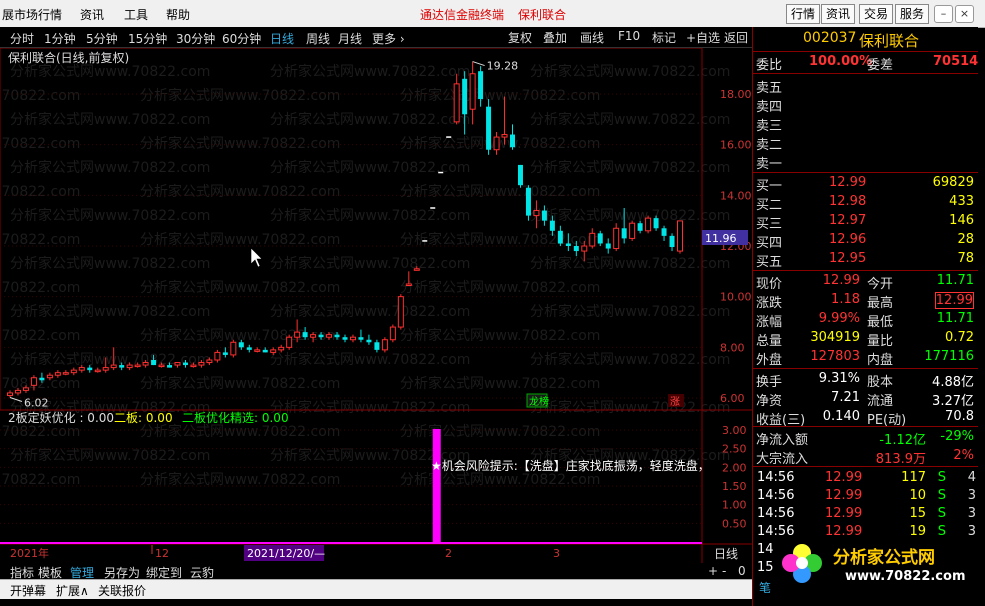  What do you see at coordinates (838, 14) in the screenshot?
I see `news-button: 资讯` at bounding box center [838, 14].